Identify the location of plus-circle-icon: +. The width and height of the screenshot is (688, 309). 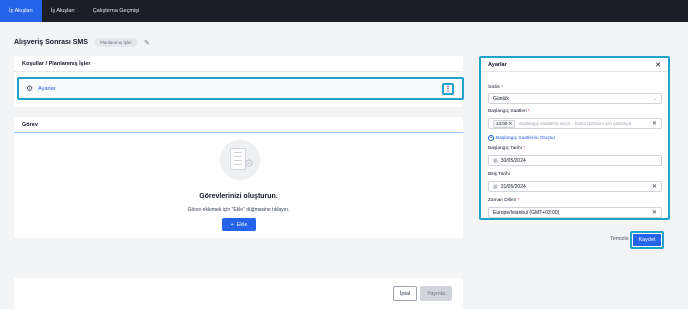
(491, 137).